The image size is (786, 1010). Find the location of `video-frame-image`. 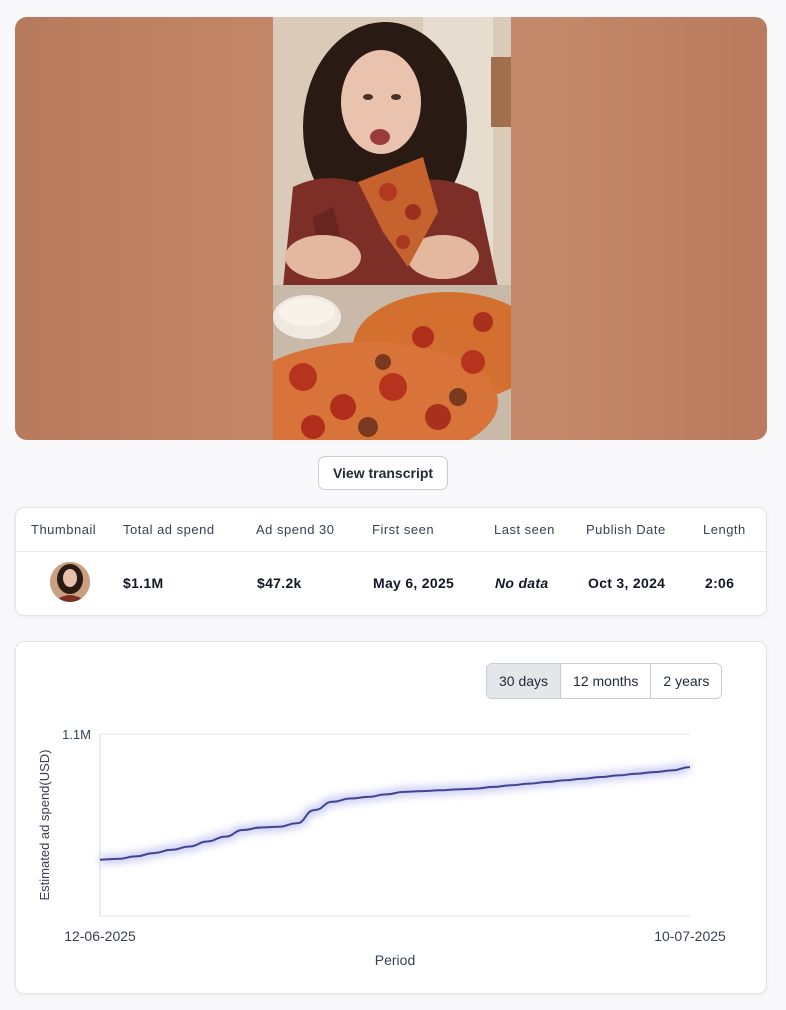

video-frame-image is located at coordinates (392, 228).